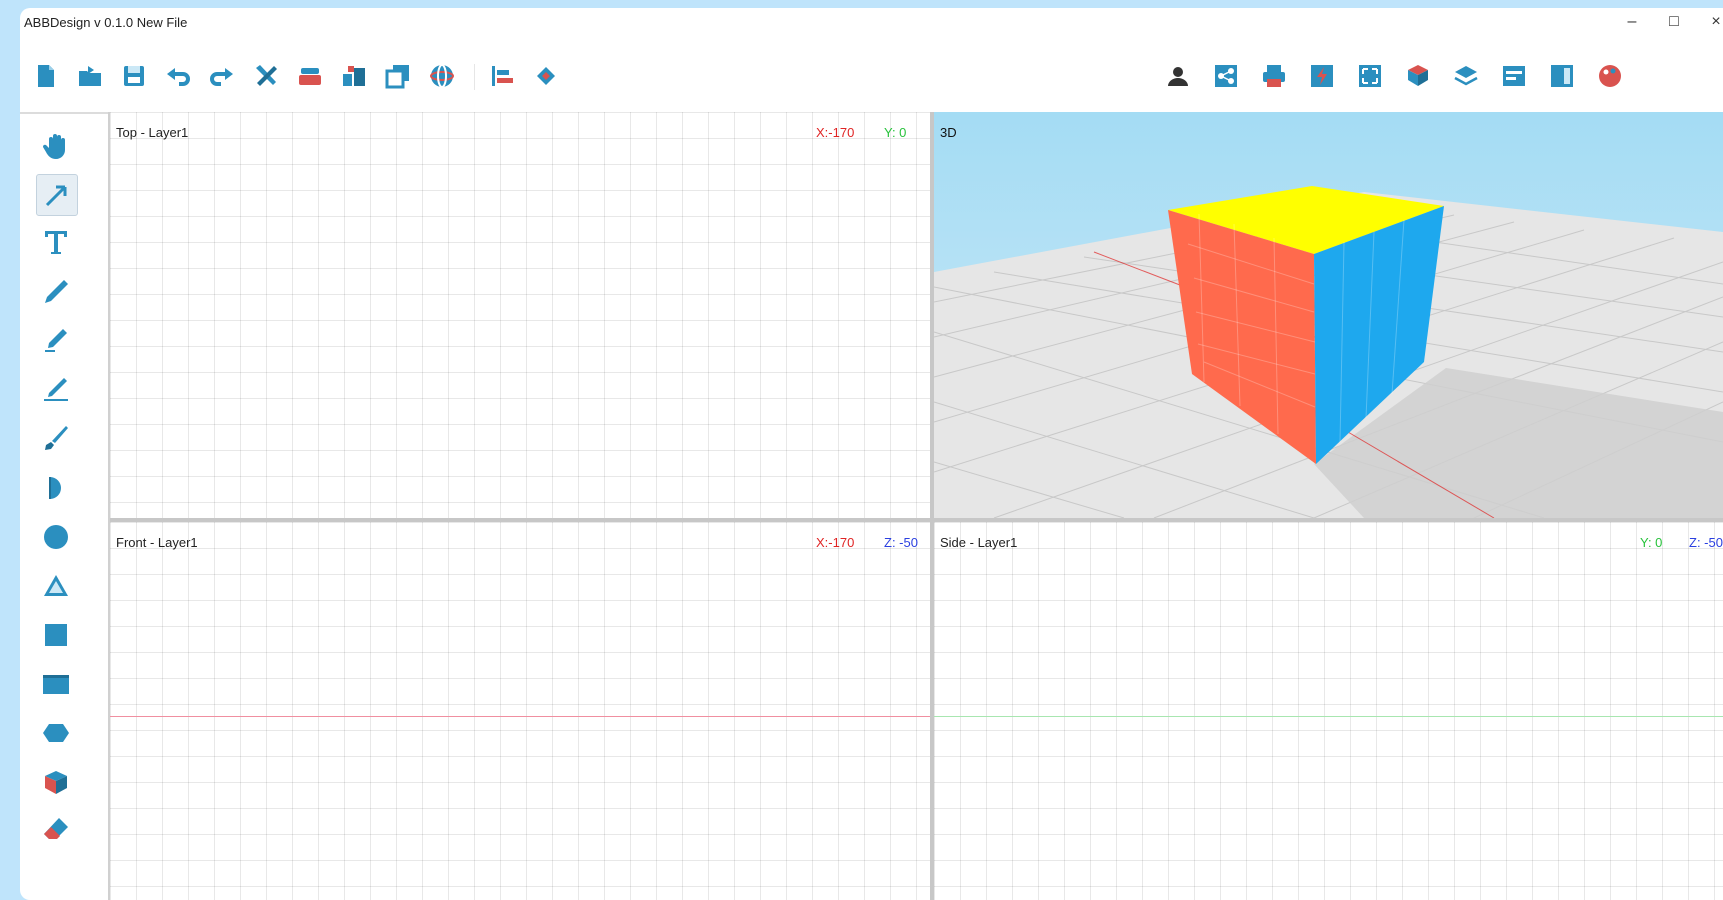  Describe the element at coordinates (1514, 76) in the screenshot. I see `settings-panel-icon` at that location.